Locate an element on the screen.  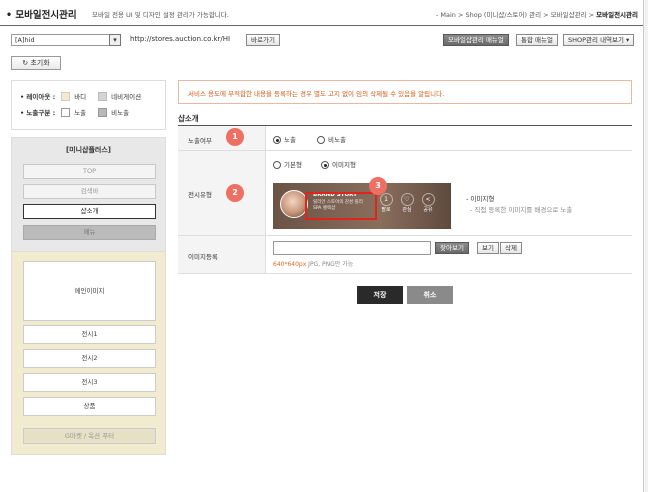
nav-swatch is located at coordinates (103, 96).